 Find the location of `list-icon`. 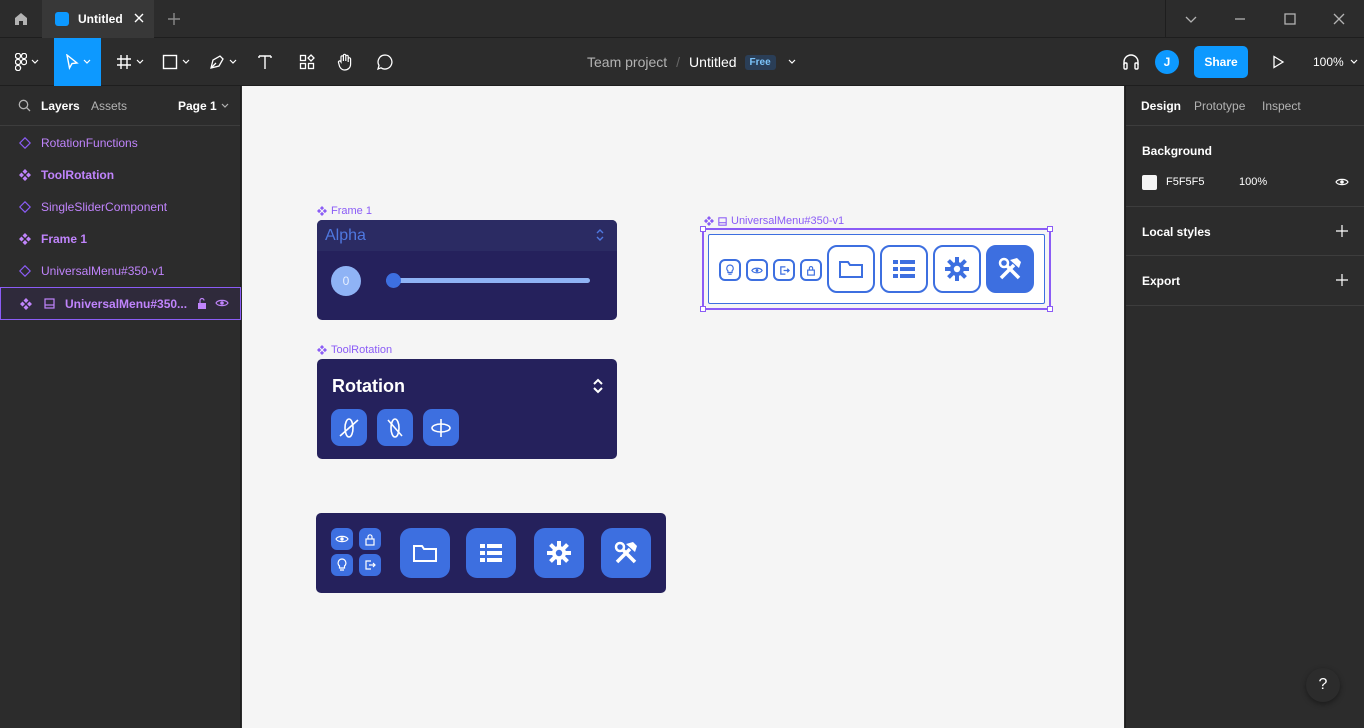

list-icon is located at coordinates (904, 269).